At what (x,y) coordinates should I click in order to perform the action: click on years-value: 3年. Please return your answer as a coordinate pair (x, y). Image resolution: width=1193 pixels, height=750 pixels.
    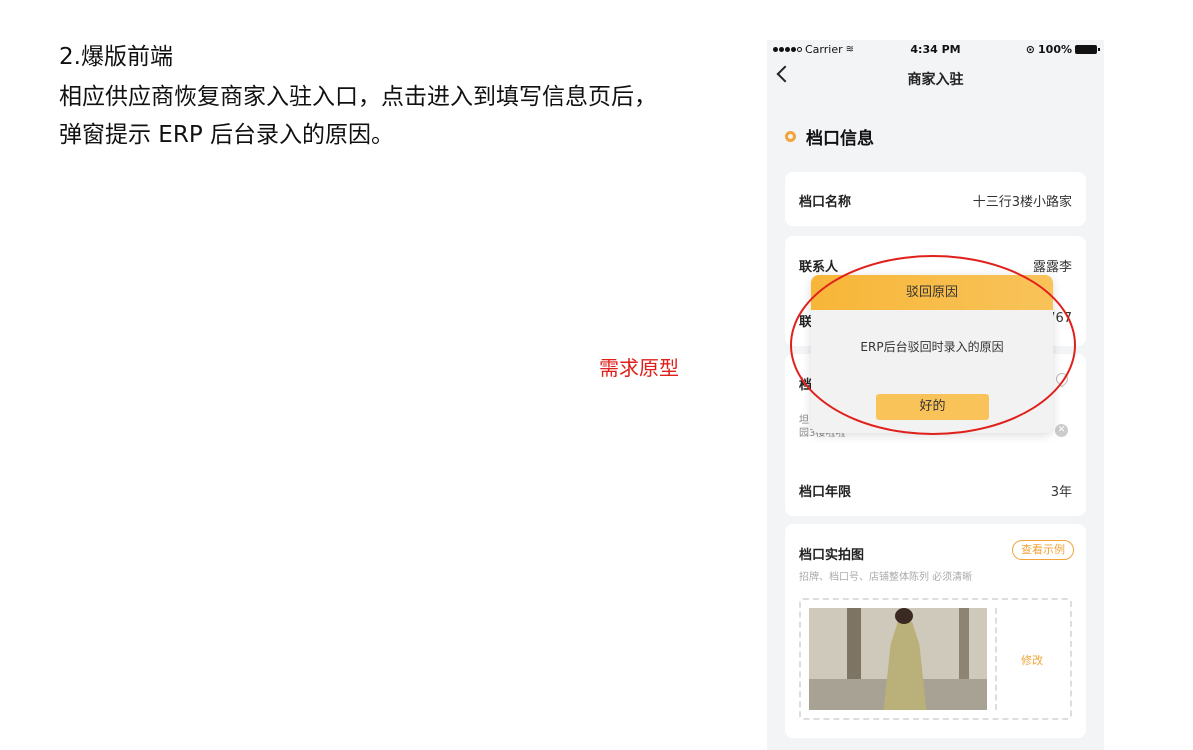
    Looking at the image, I should click on (1061, 492).